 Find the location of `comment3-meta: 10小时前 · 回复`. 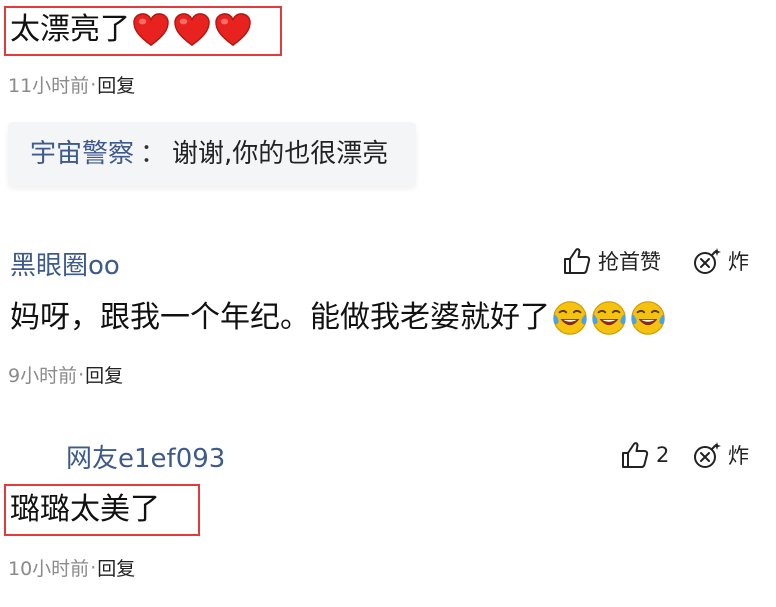

comment3-meta: 10小时前 · 回复 is located at coordinates (71, 567).